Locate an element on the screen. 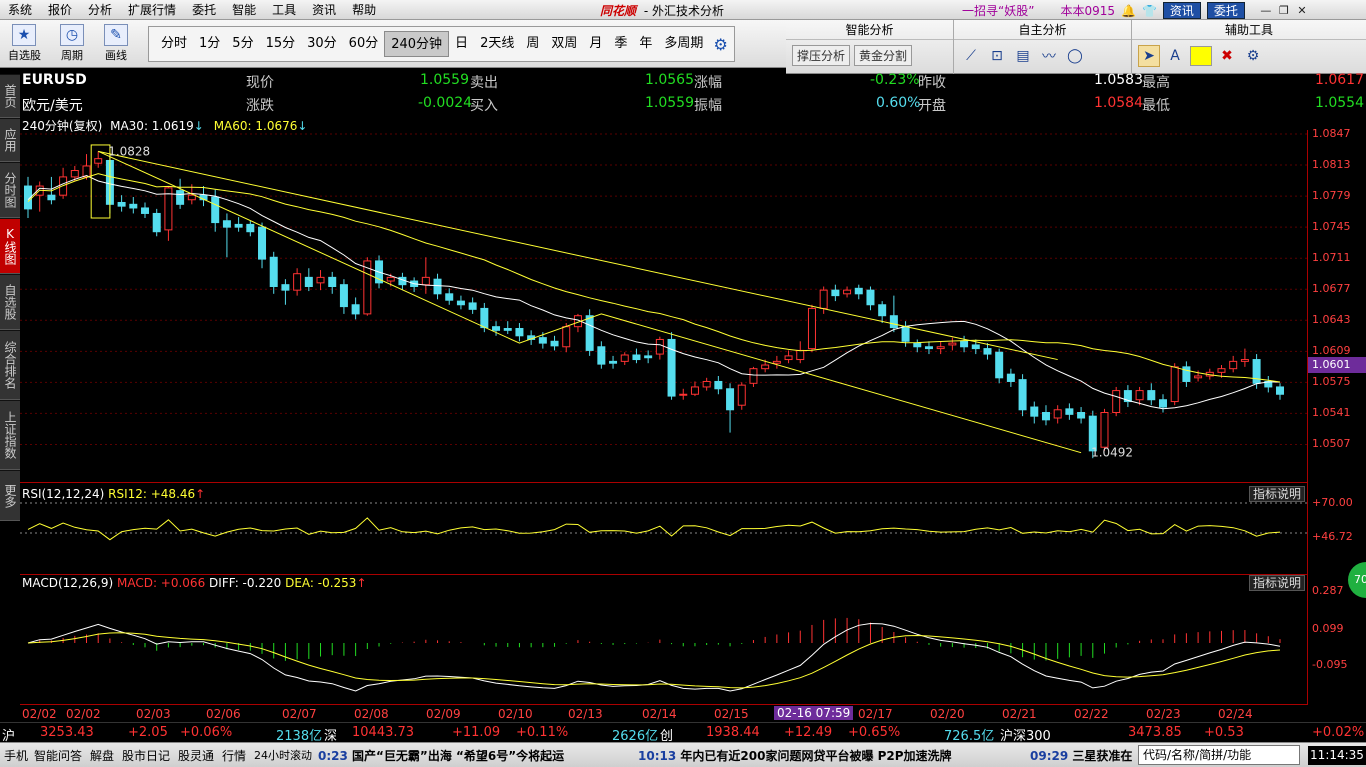 The width and height of the screenshot is (1366, 767). period-3: 5分 is located at coordinates (242, 44).